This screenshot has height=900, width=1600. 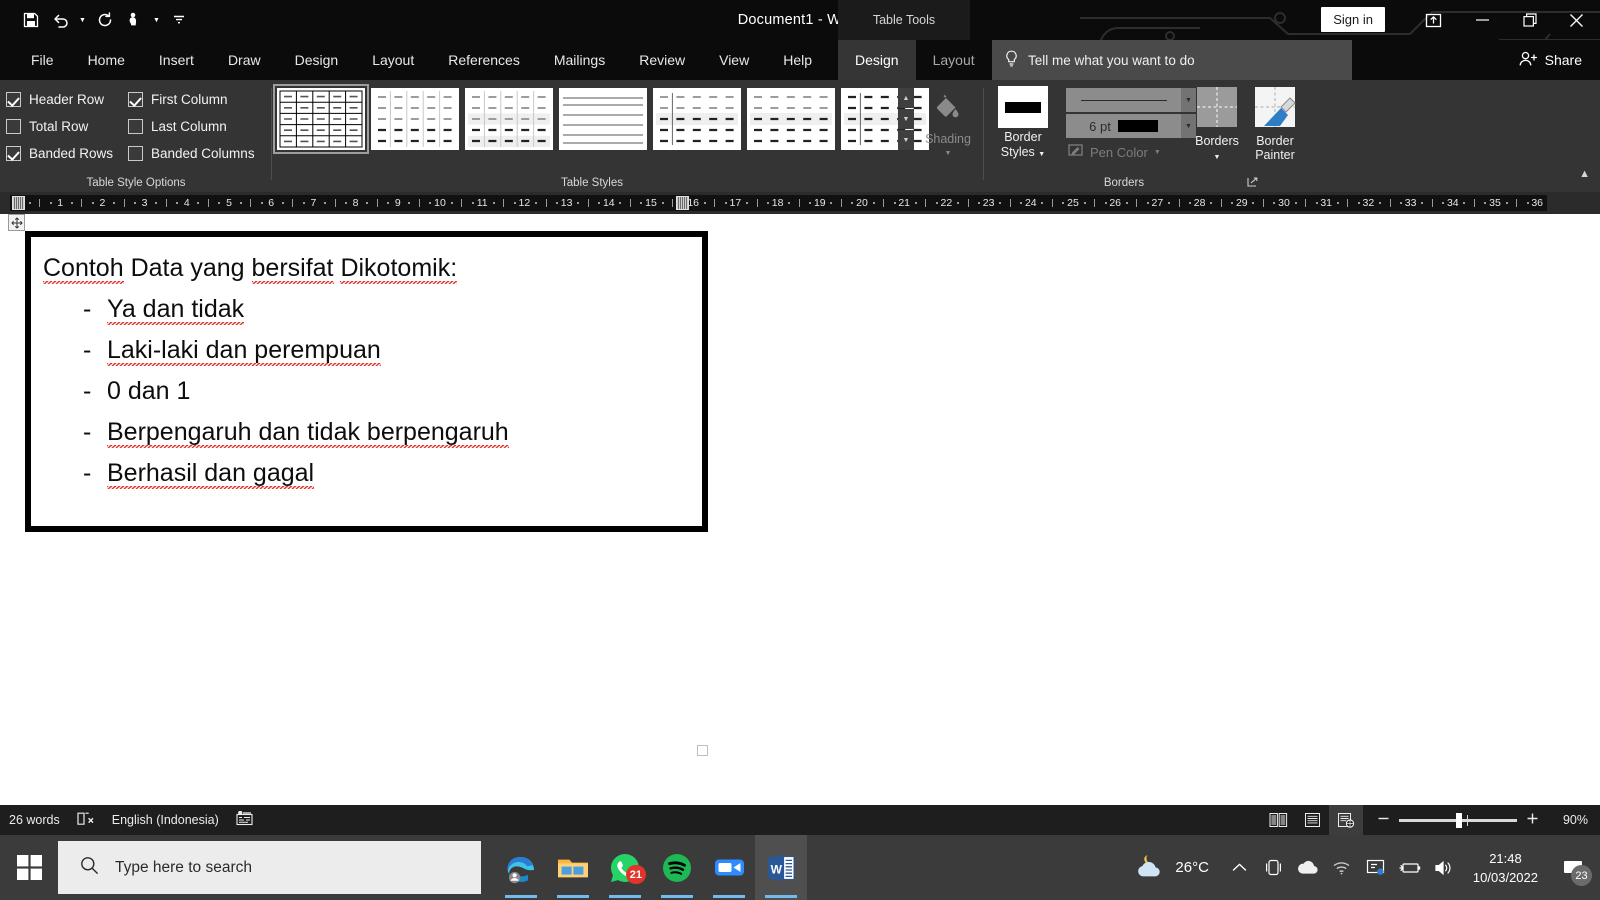 What do you see at coordinates (244, 60) in the screenshot?
I see `tab-draw: Draw` at bounding box center [244, 60].